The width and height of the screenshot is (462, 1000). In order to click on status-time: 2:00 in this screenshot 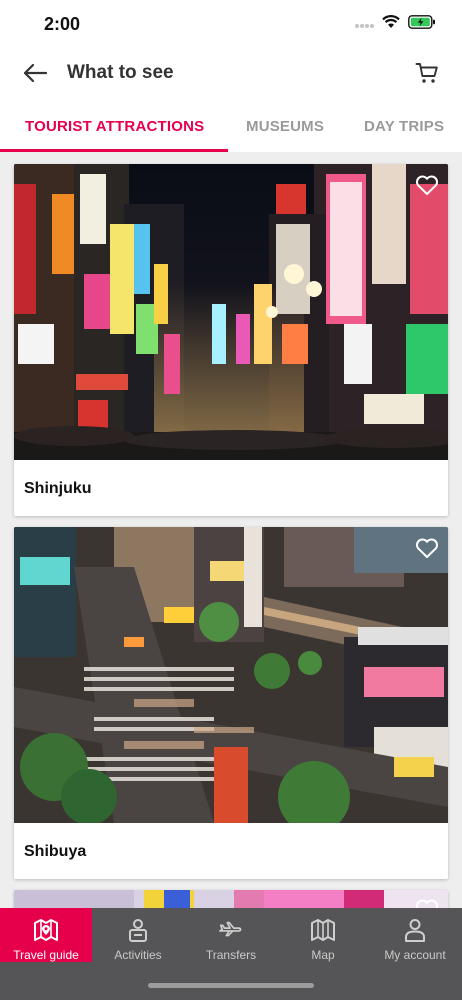, I will do `click(62, 24)`.